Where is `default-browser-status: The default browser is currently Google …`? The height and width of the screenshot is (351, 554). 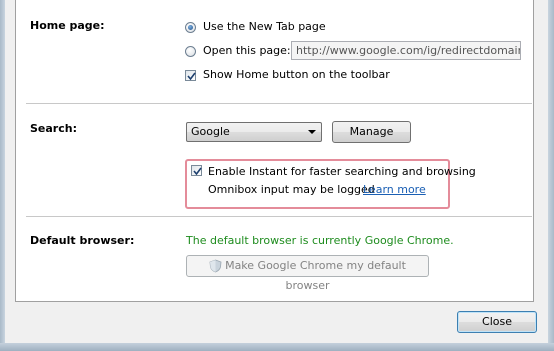 default-browser-status: The default browser is currently Google … is located at coordinates (320, 240).